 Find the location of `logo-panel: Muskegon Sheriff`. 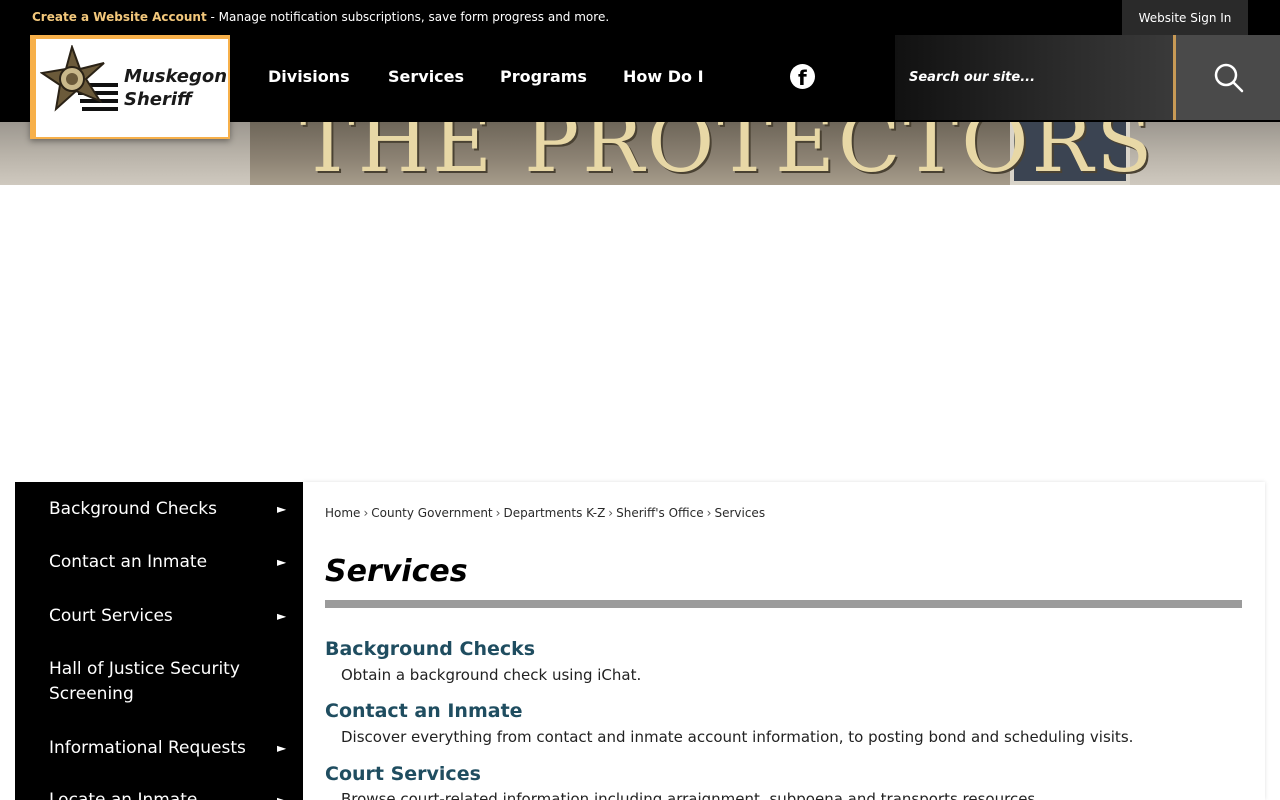

logo-panel: Muskegon Sheriff is located at coordinates (132, 88).